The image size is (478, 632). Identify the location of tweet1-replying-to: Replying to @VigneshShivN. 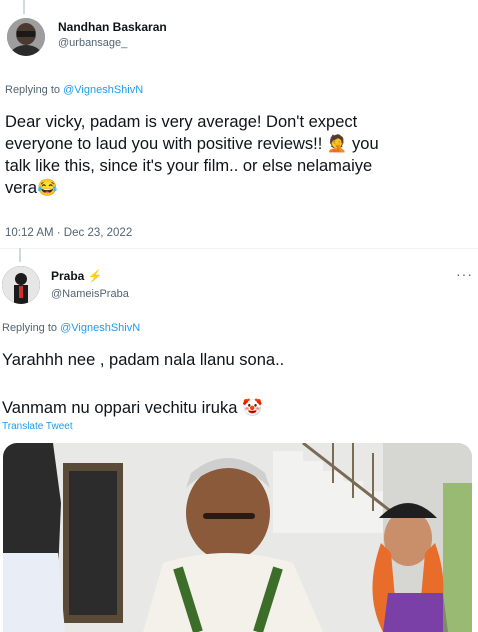
(74, 90).